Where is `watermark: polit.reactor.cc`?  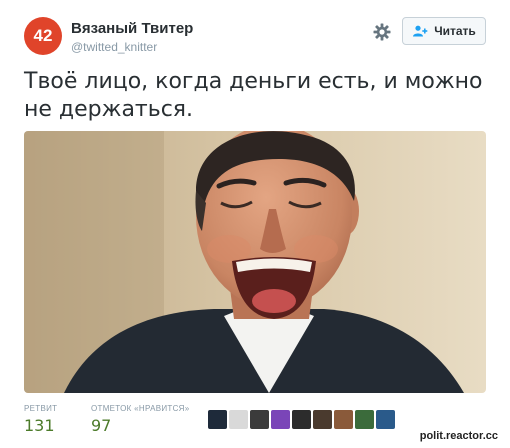 watermark: polit.reactor.cc is located at coordinates (458, 436).